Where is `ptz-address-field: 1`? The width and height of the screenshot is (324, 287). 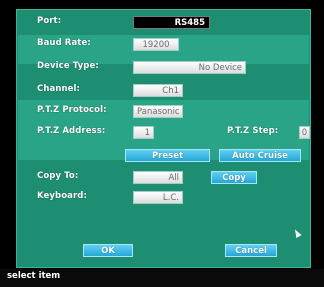 ptz-address-field: 1 is located at coordinates (143, 132).